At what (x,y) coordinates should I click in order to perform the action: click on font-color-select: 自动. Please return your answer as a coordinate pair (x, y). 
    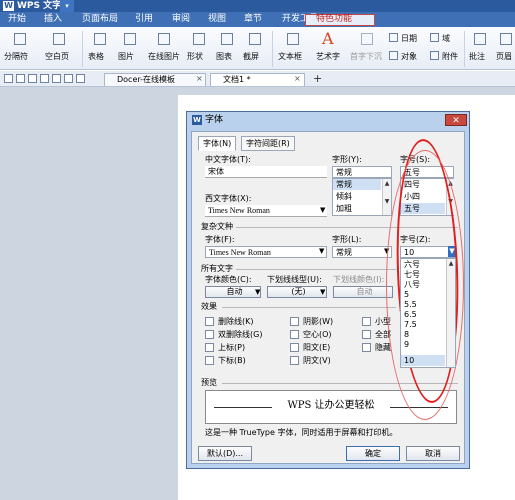
    Looking at the image, I should click on (233, 292).